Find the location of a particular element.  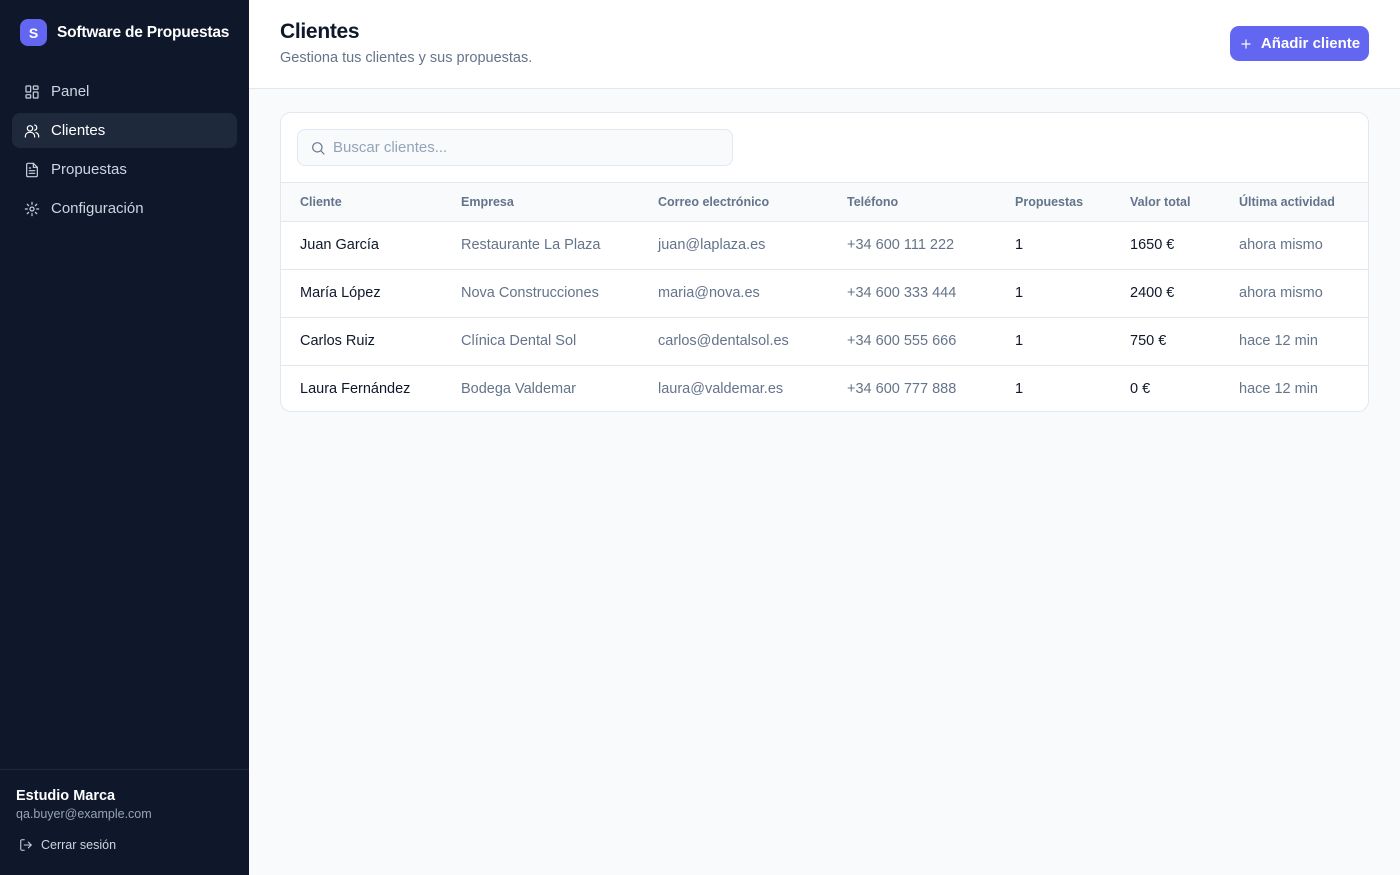

page-title: Clientes is located at coordinates (320, 31).